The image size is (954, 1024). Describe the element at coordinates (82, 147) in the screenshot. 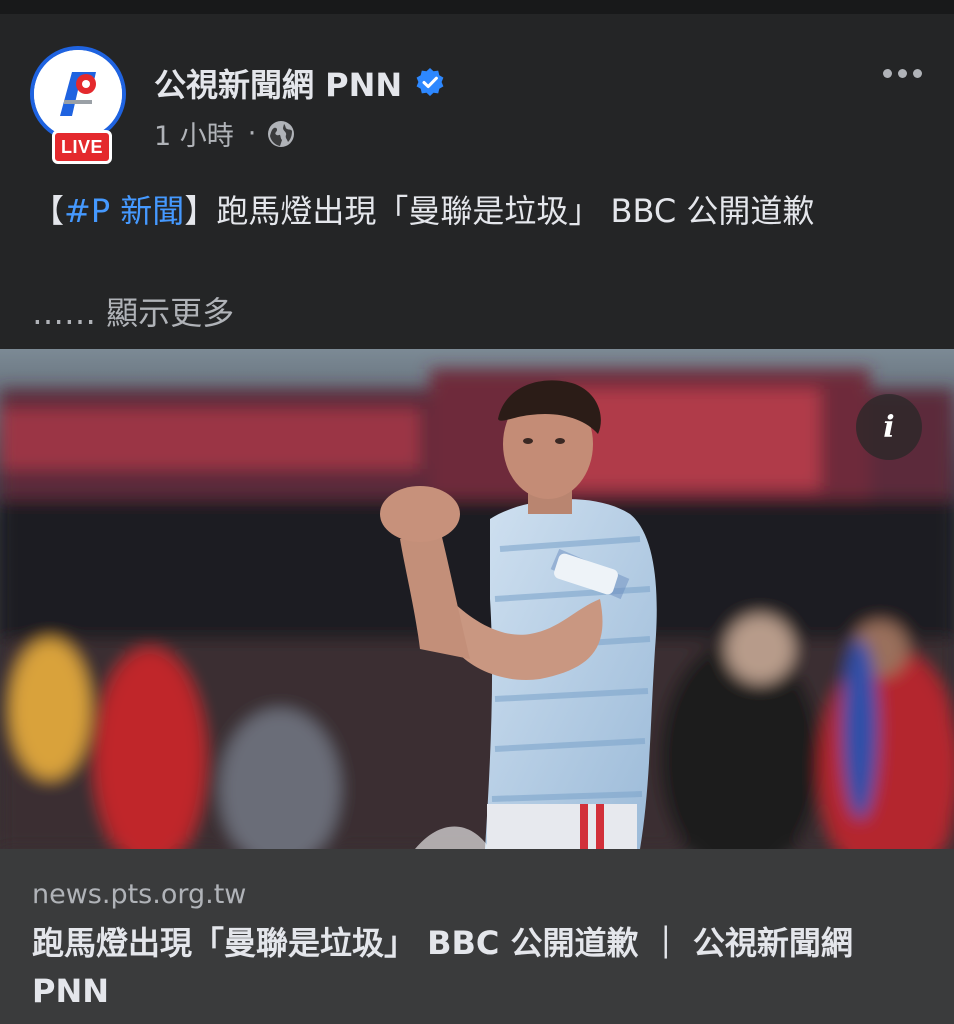

I see `live-badge: LIVE` at that location.